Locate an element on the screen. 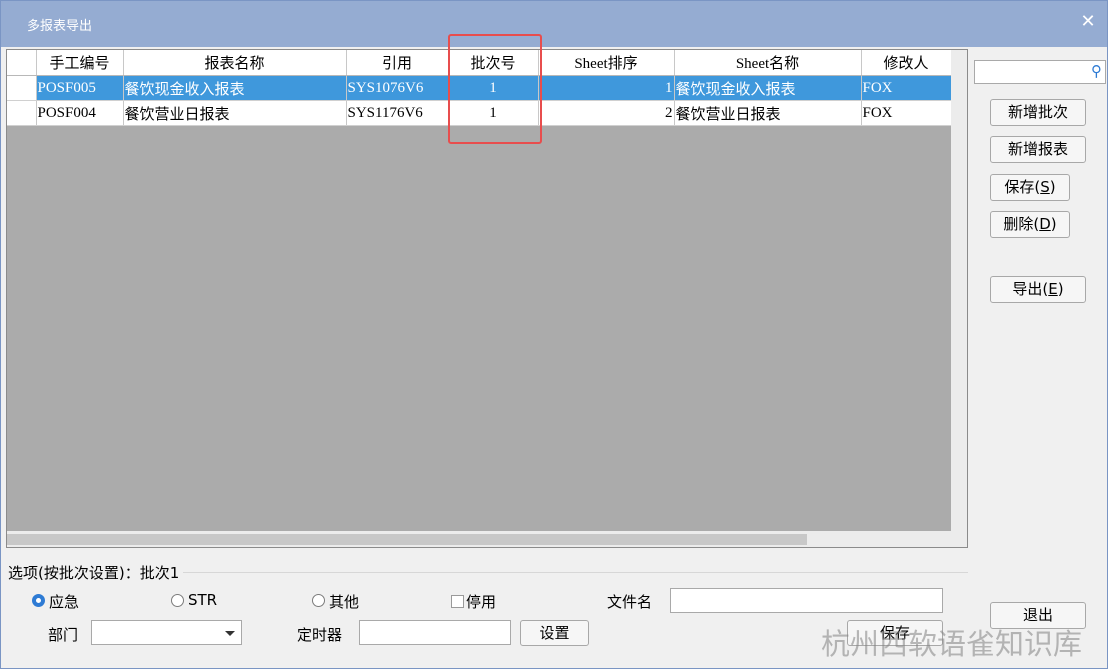  radio-urgent is located at coordinates (38, 600).